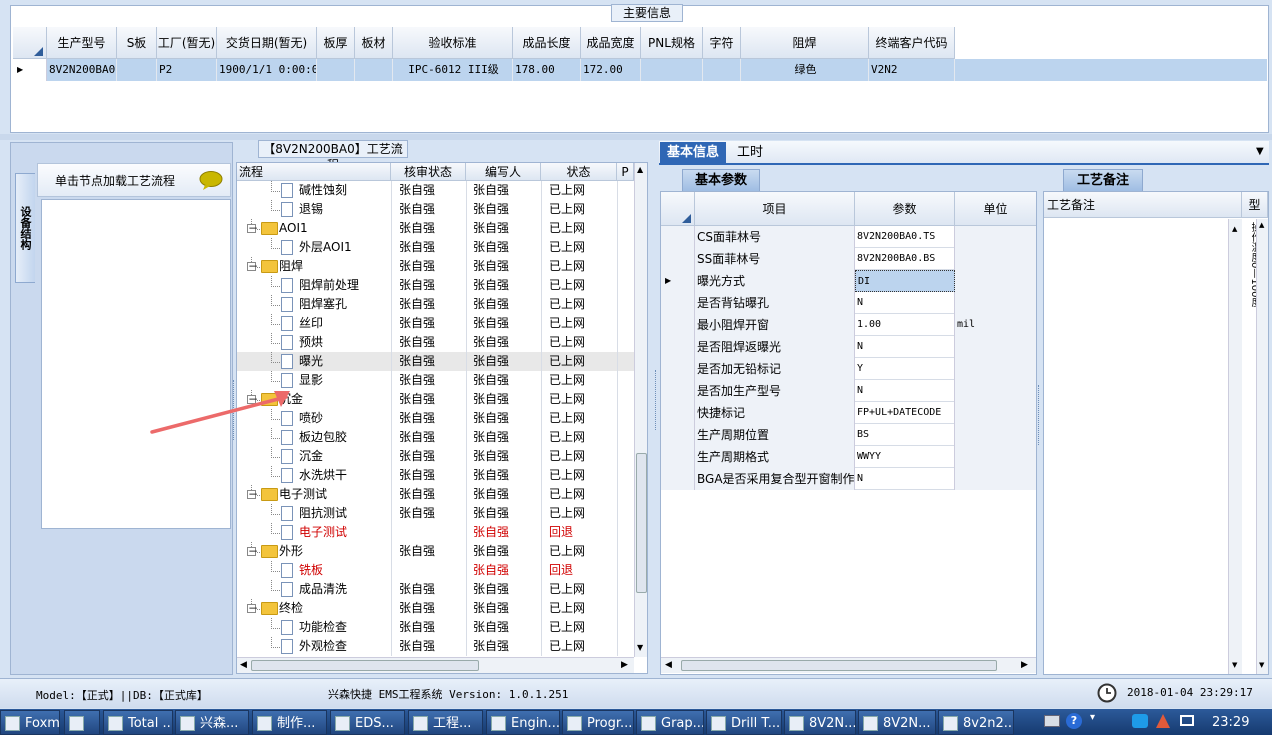 The height and width of the screenshot is (735, 1272). I want to click on column-header: 单位, so click(995, 209).